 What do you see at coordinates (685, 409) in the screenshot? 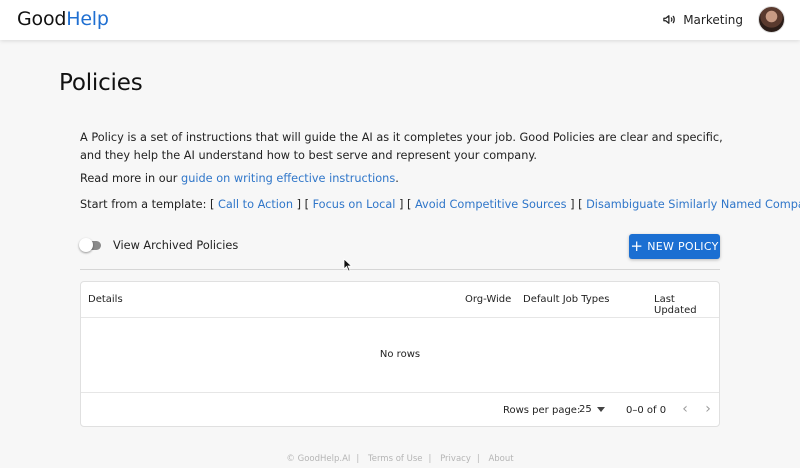
I see `chevron-left-icon: ‹` at bounding box center [685, 409].